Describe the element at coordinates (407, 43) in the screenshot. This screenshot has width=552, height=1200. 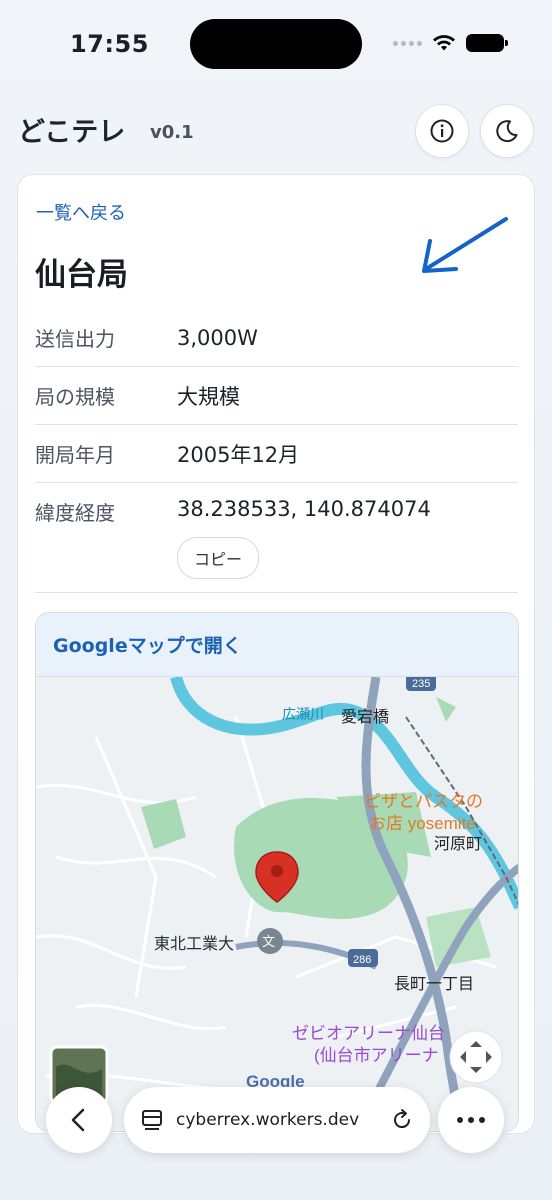
I see `signal-icon` at that location.